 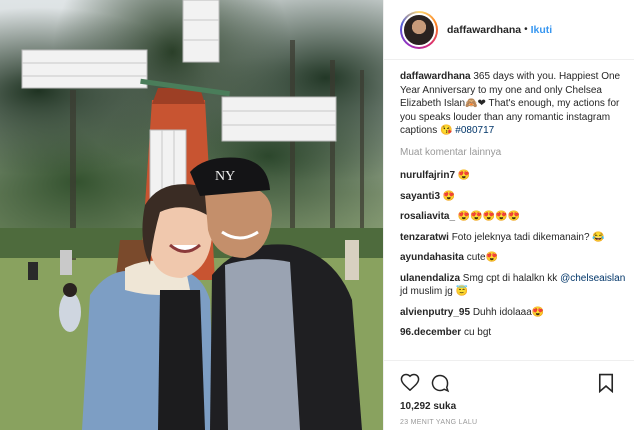 I want to click on comment: rosaliavita_ 😍😍😍😍😍, so click(x=514, y=217).